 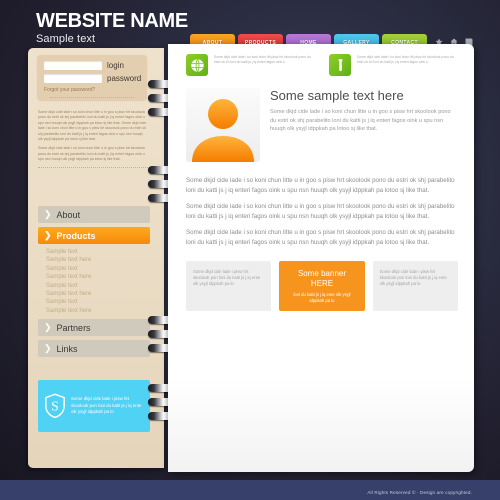 What do you see at coordinates (68, 214) in the screenshot?
I see `sidebar-item-label: About` at bounding box center [68, 214].